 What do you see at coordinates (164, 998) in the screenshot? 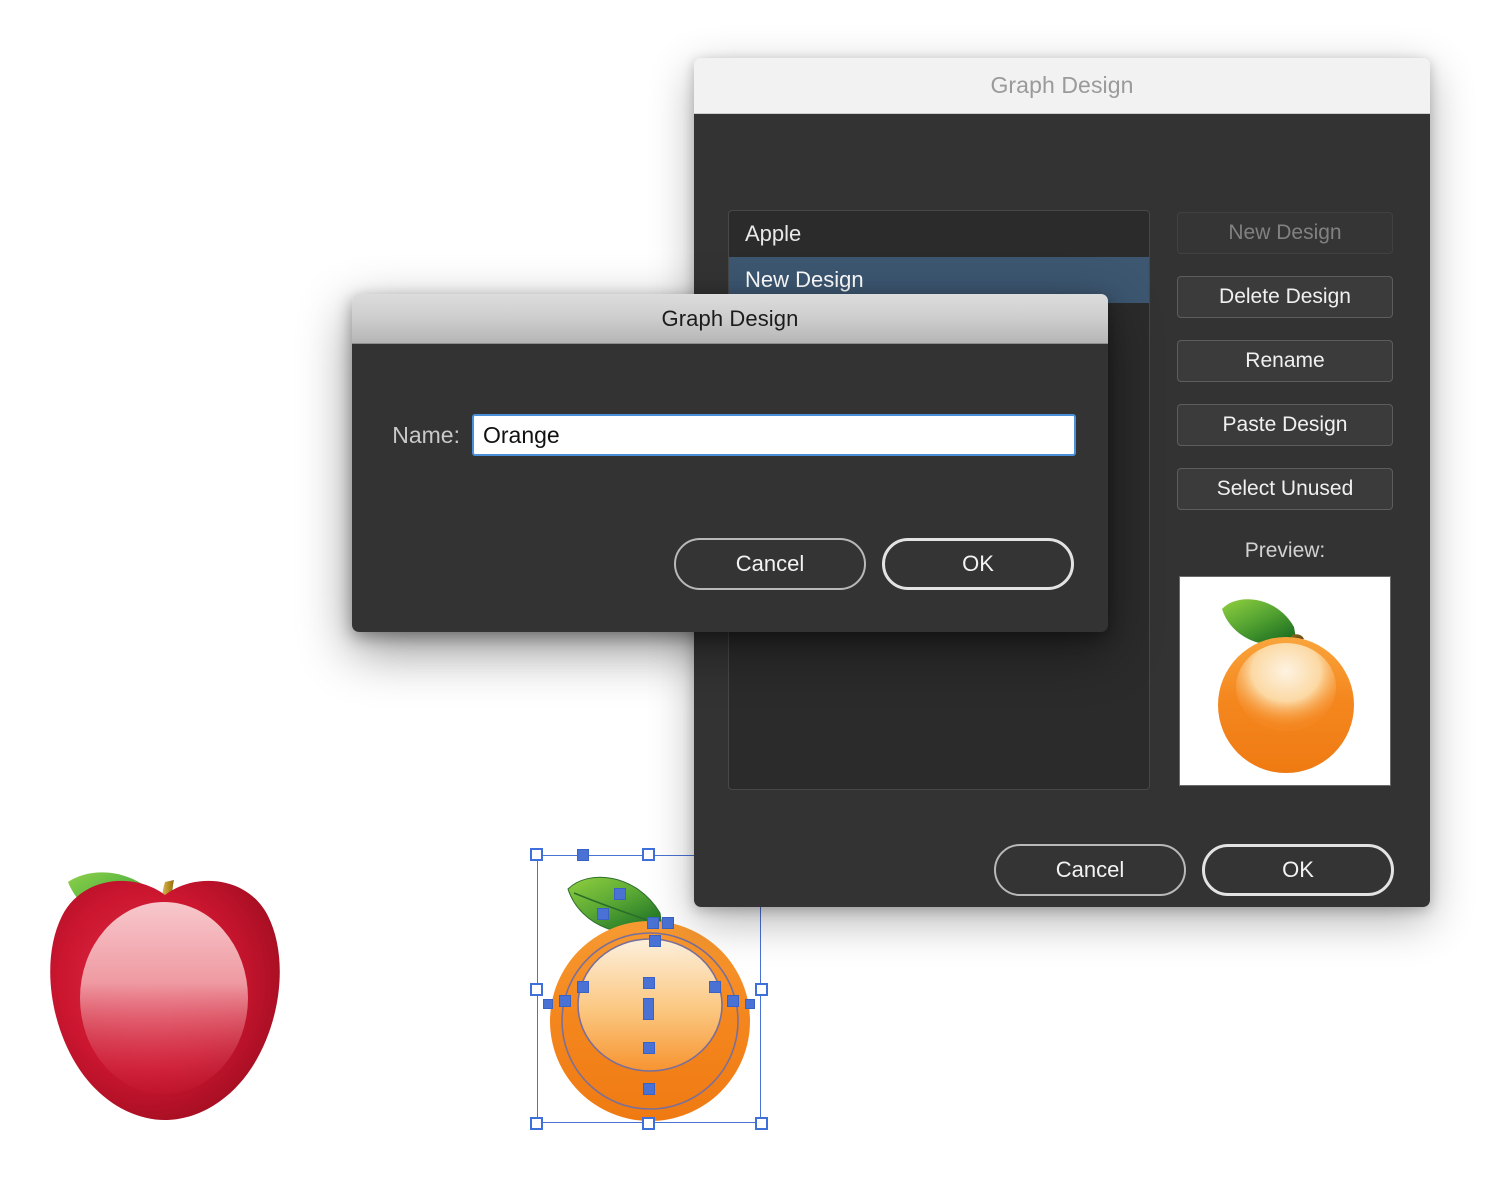
I see `apple-highlight` at bounding box center [164, 998].